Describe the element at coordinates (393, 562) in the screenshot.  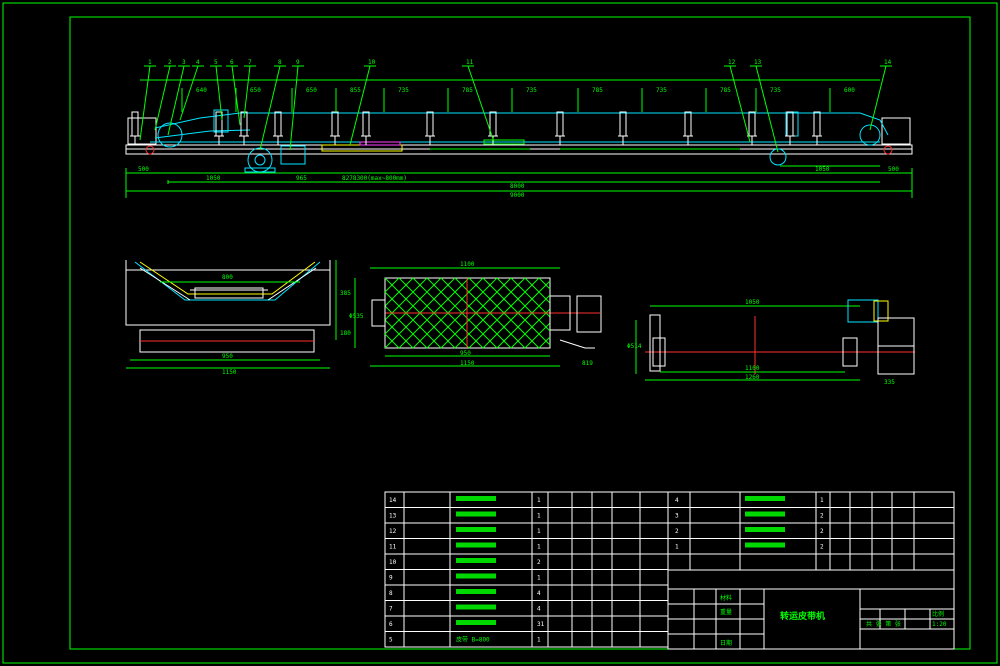
I see `bom-item-no: 10` at that location.